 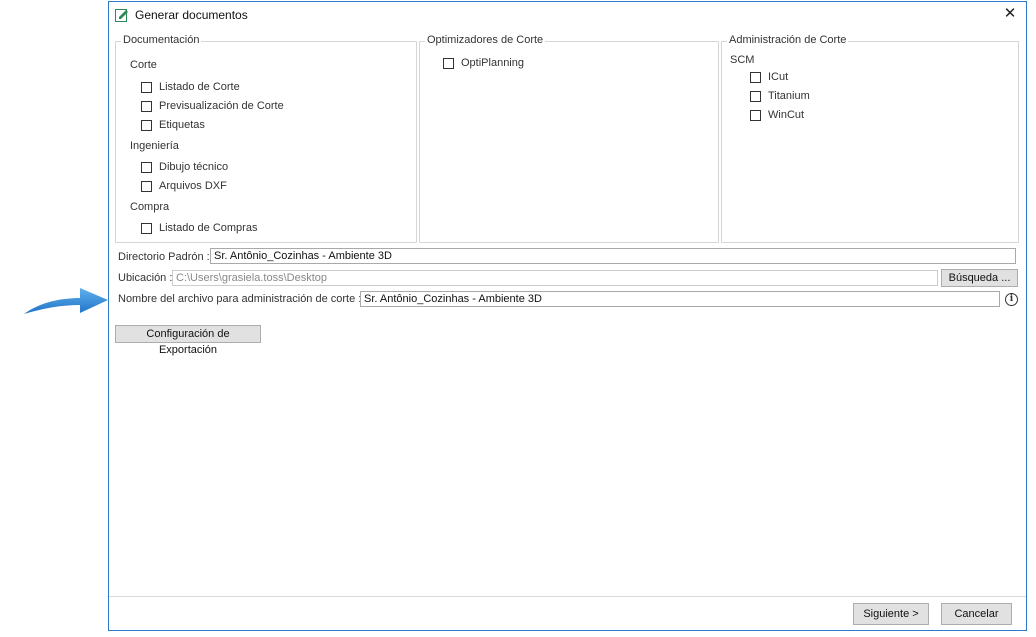 I want to click on directorio-label: Directorio Padrón :, so click(x=164, y=257).